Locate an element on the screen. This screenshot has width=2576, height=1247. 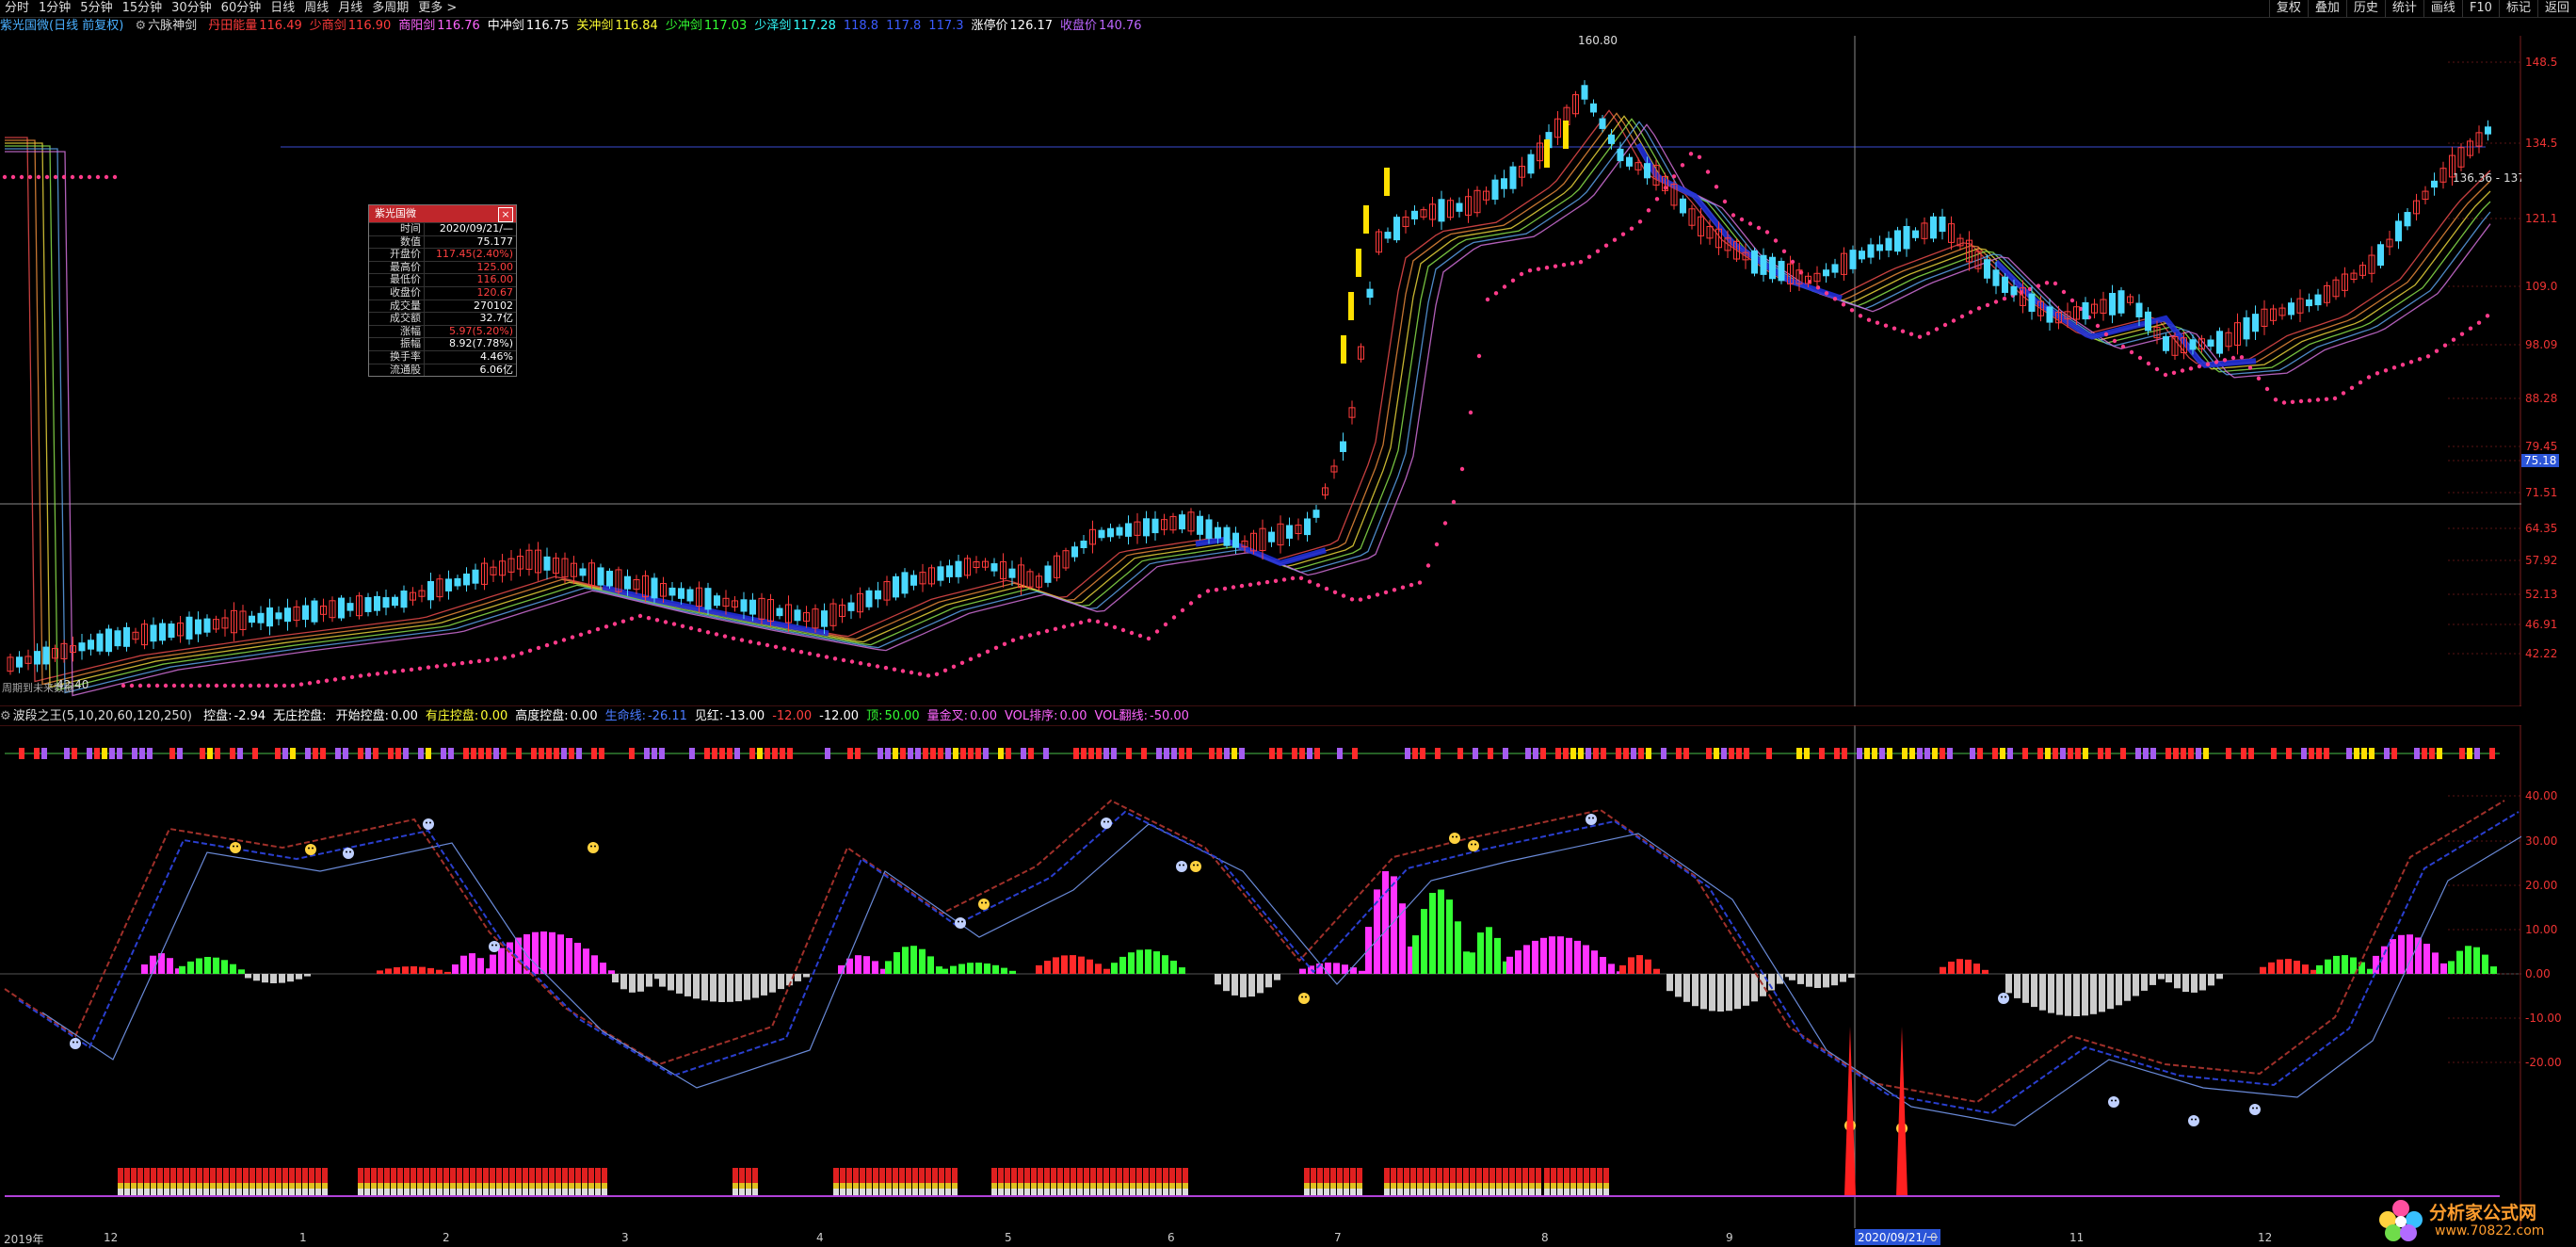
timeframe-tab-9: 多周期 is located at coordinates (390, 9).